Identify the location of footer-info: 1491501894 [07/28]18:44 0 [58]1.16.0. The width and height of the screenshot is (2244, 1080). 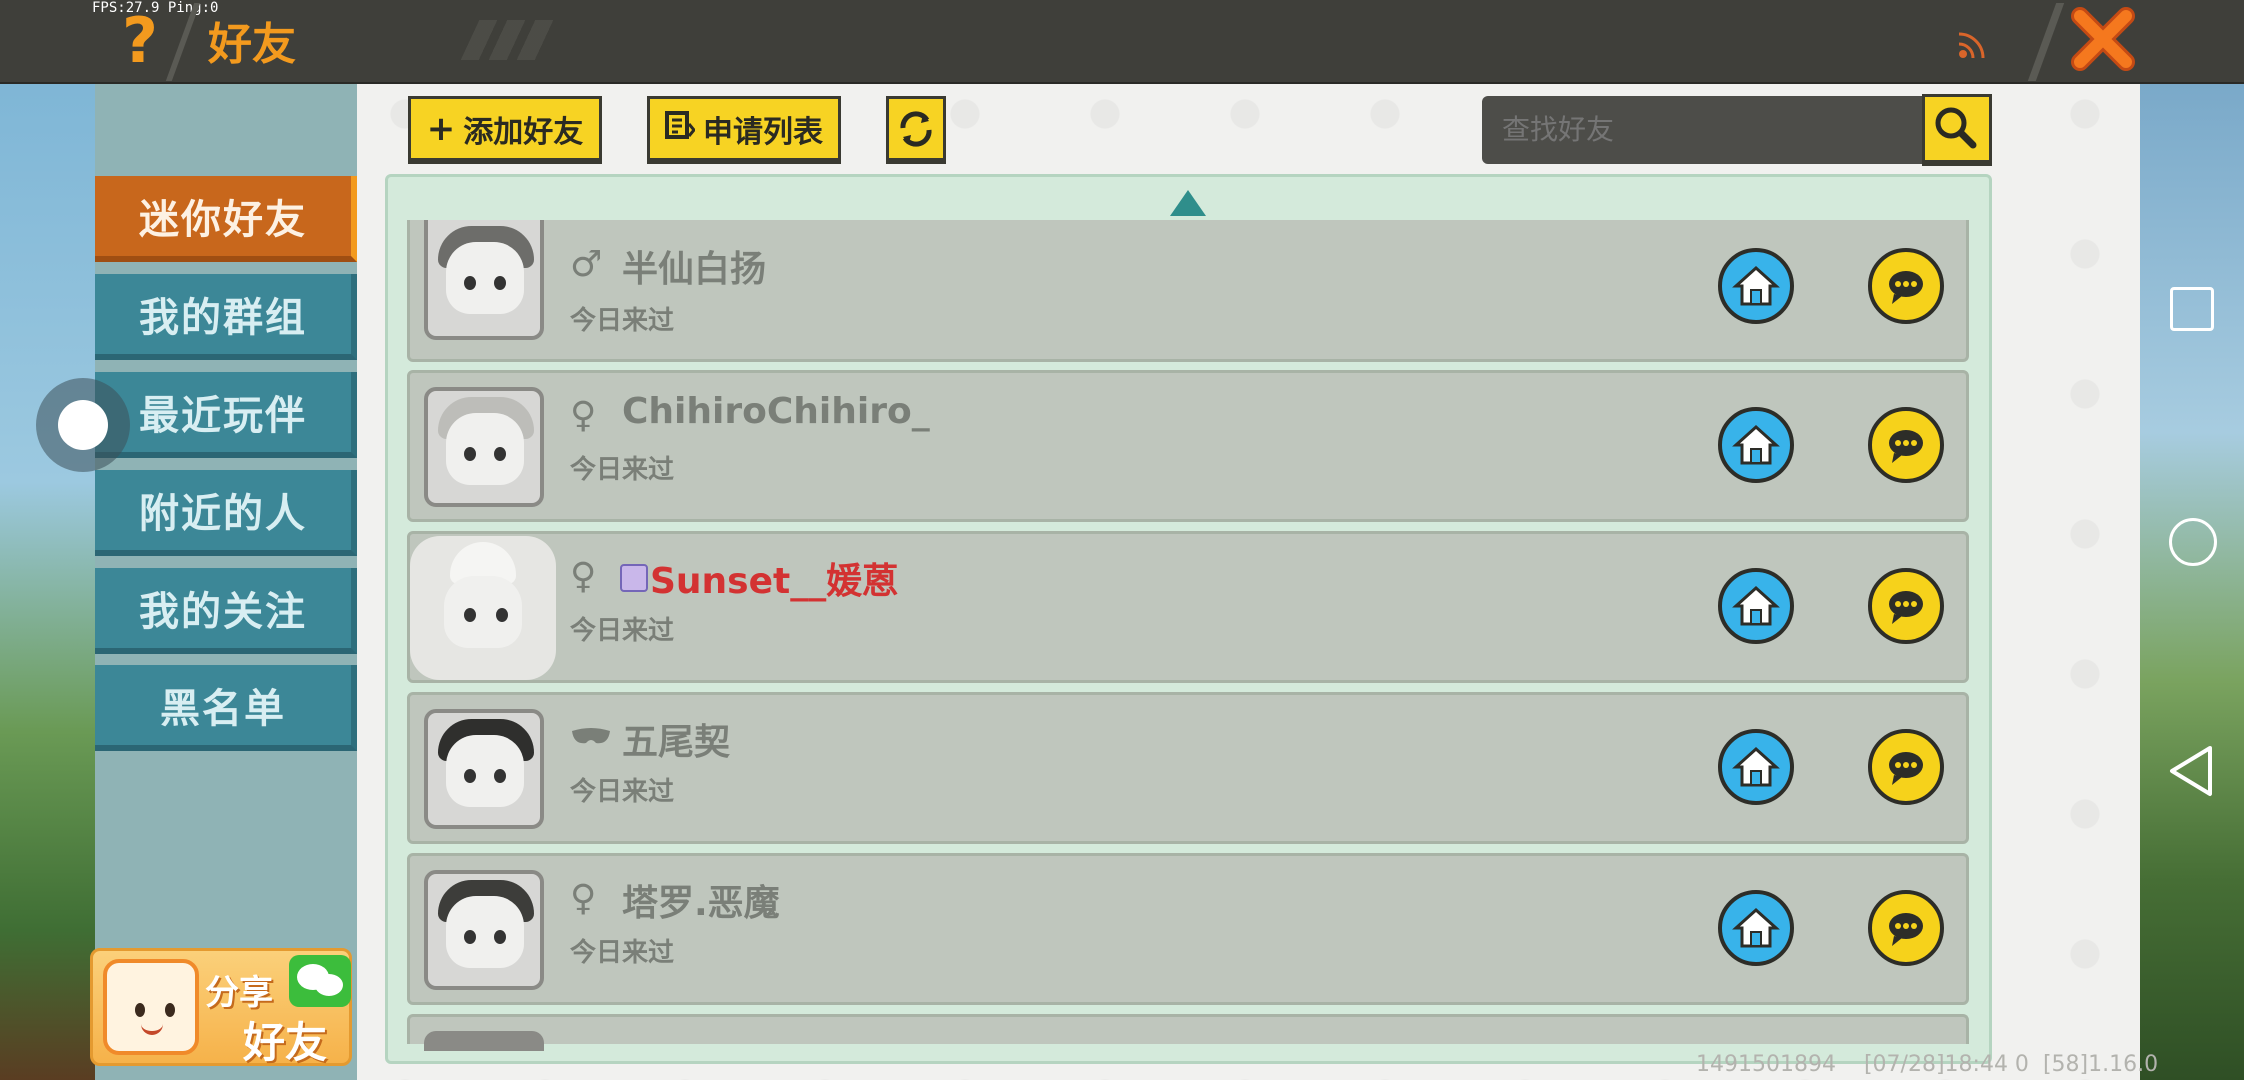
(1927, 1064).